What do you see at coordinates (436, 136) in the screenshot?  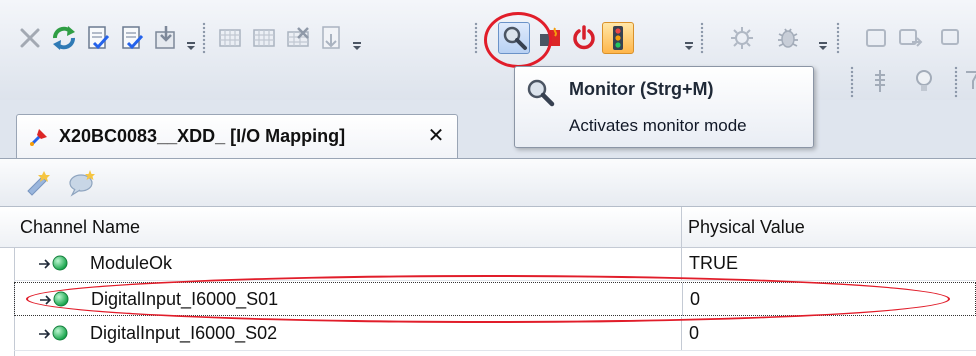 I see `close-icon: ✕` at bounding box center [436, 136].